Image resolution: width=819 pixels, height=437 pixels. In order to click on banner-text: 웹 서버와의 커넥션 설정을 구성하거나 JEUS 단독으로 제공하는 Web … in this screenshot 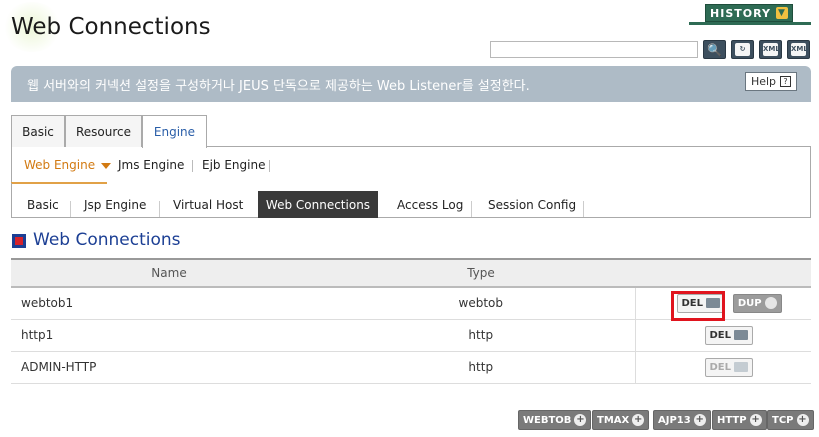, I will do `click(278, 86)`.